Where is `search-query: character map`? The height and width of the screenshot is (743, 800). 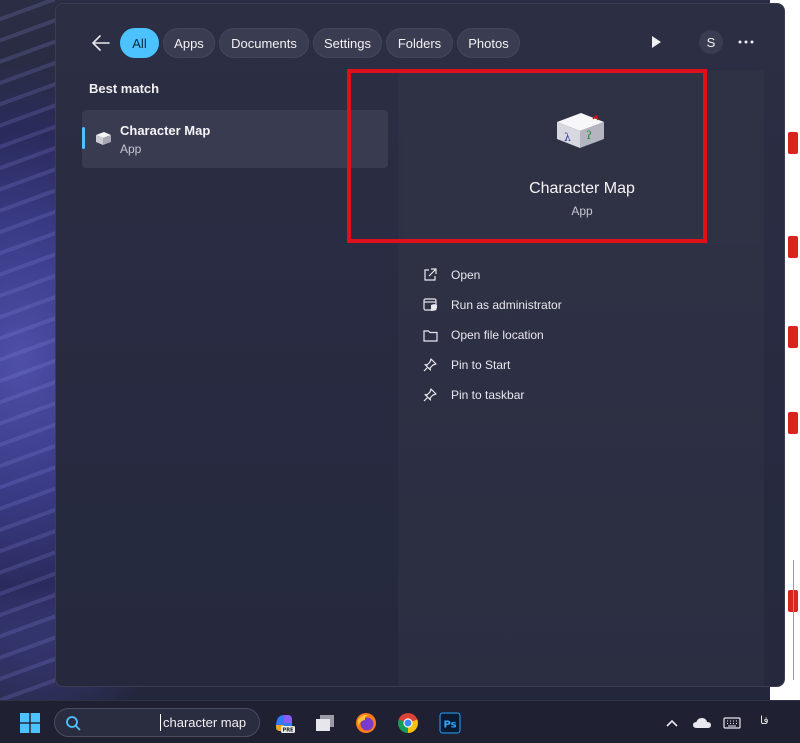
search-query: character map is located at coordinates (205, 722).